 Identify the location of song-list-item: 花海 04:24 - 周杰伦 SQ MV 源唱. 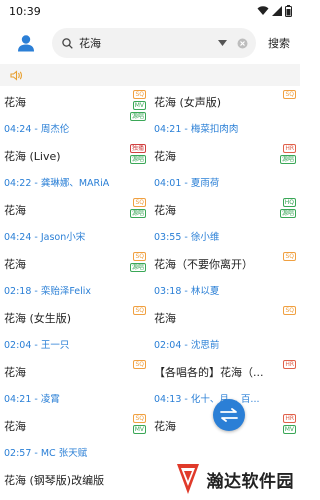
(75, 113).